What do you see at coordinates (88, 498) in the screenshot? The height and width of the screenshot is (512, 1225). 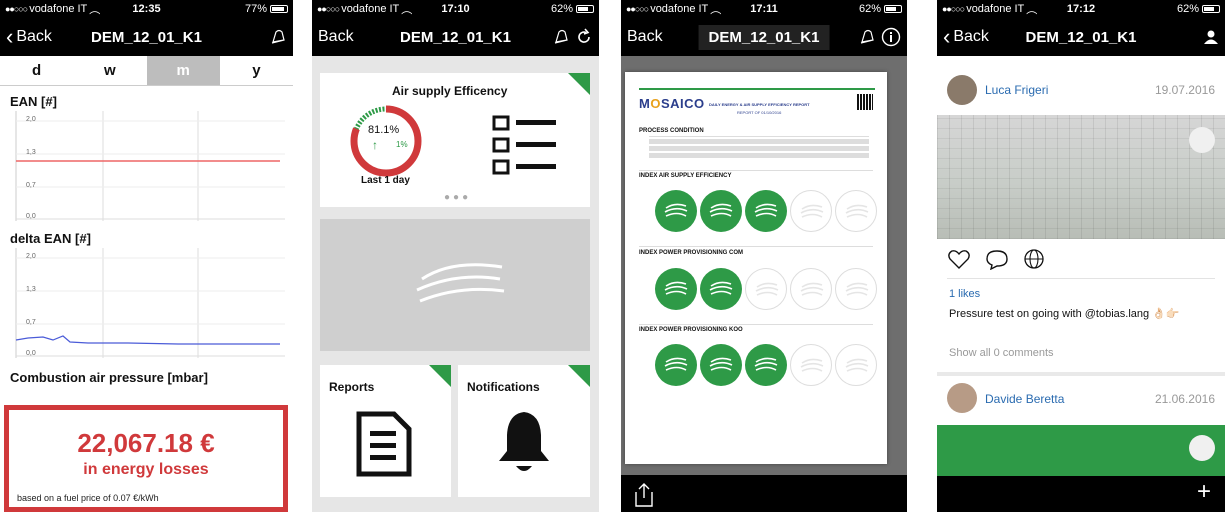 I see `loss-note: based on a fuel price of 0.07 €/kWh` at bounding box center [88, 498].